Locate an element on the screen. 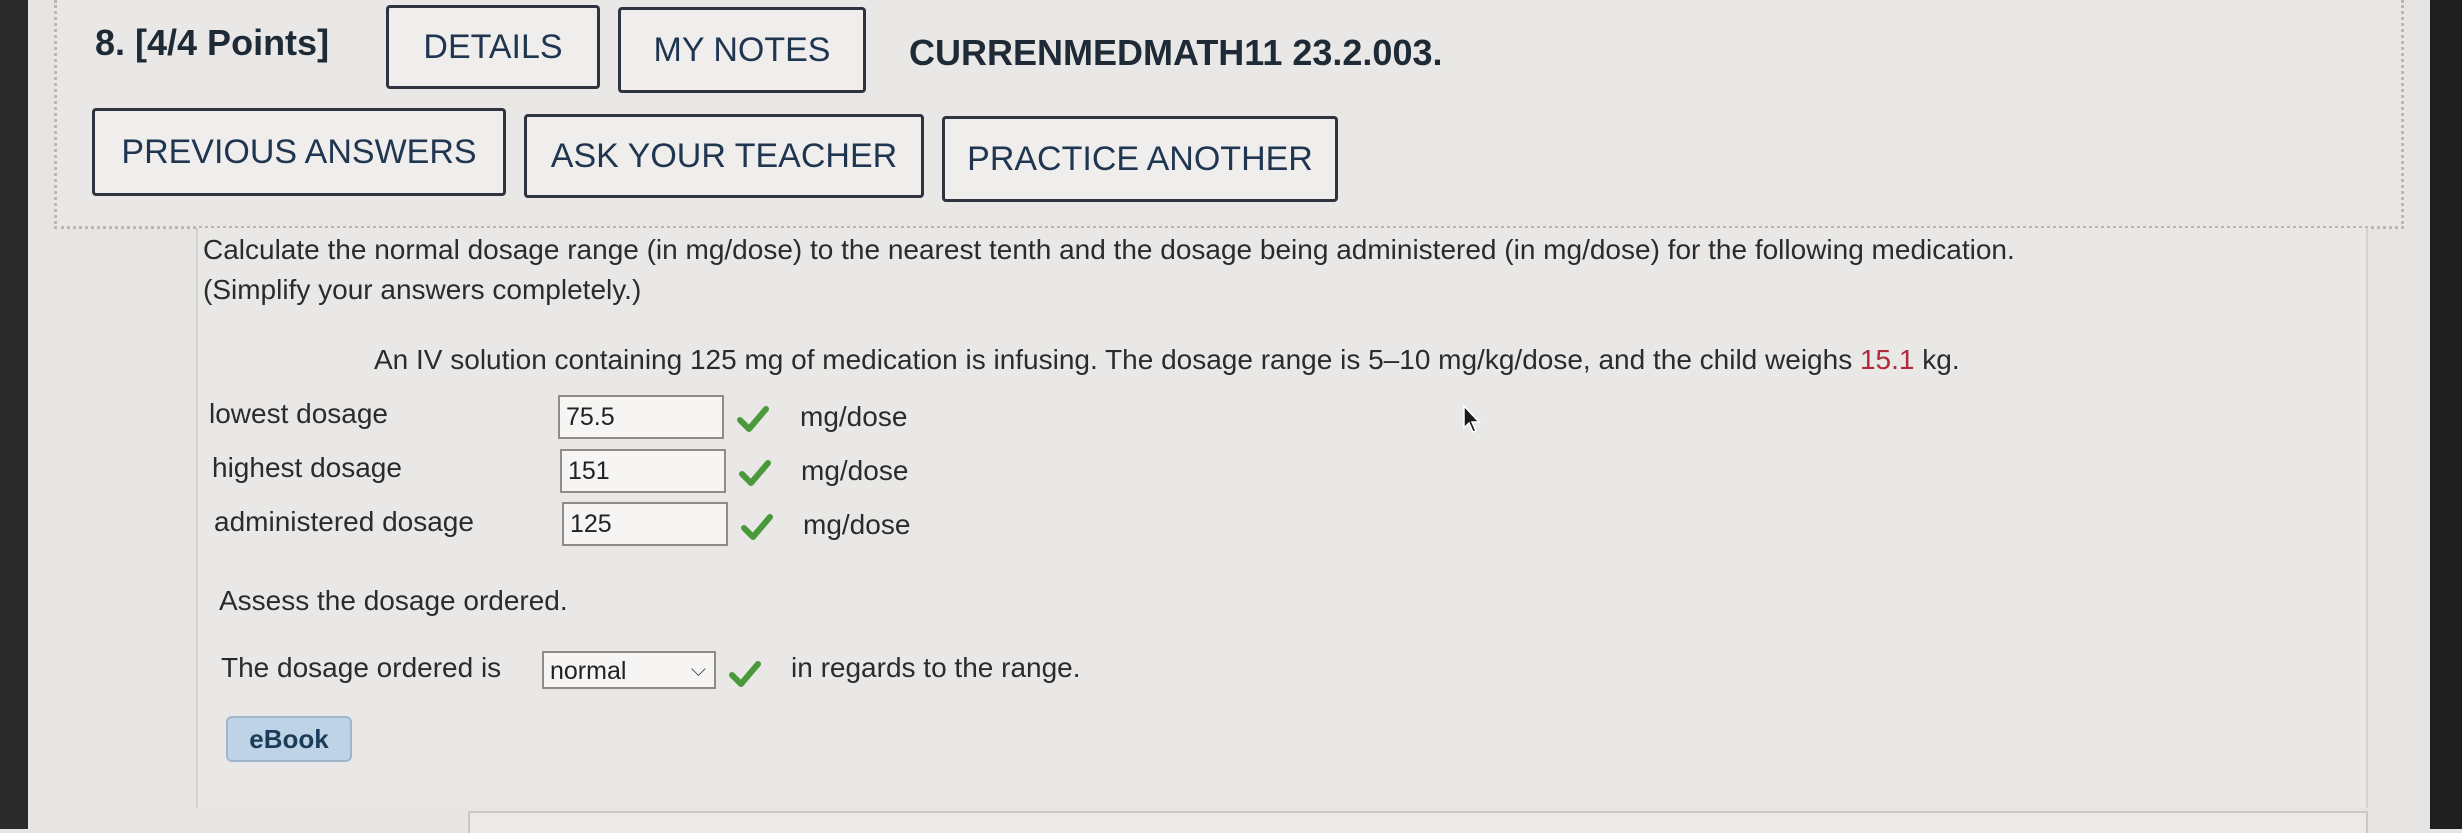  question-number-points: 8. [4/4 Points] is located at coordinates (212, 42).